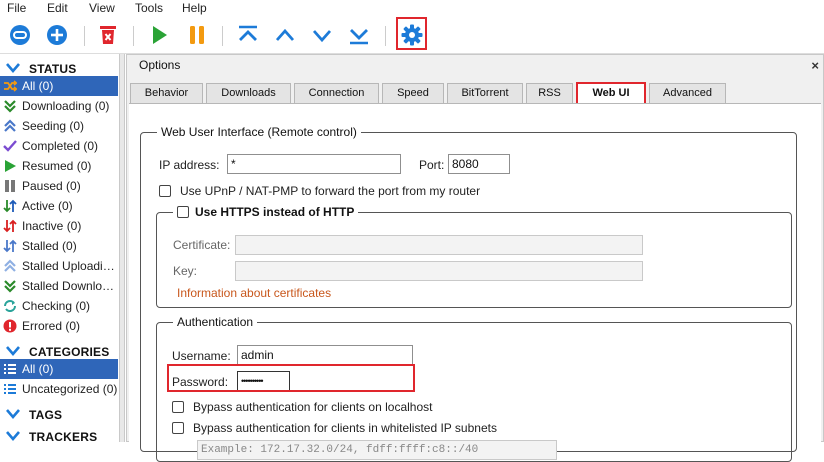  I want to click on resumed-icon, so click(10, 166).